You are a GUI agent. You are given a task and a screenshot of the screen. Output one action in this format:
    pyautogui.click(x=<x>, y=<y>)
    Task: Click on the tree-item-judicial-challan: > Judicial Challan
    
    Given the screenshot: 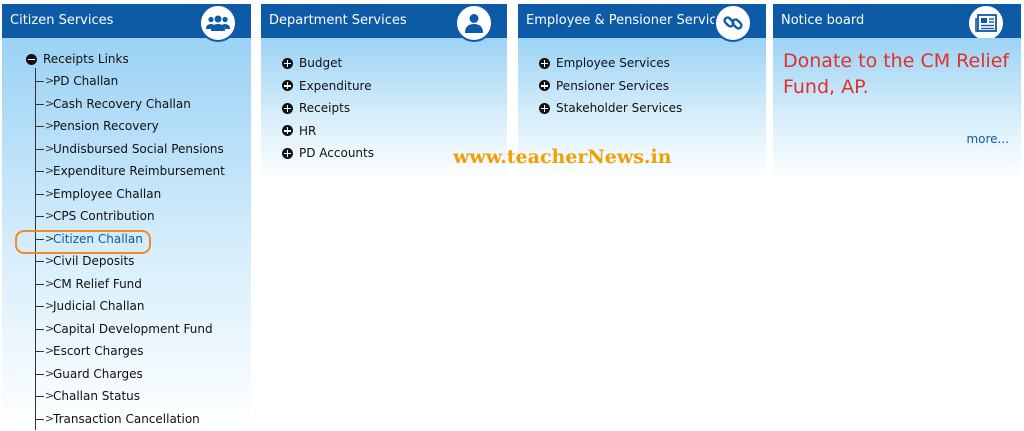 What is the action you would take?
    pyautogui.click(x=143, y=306)
    